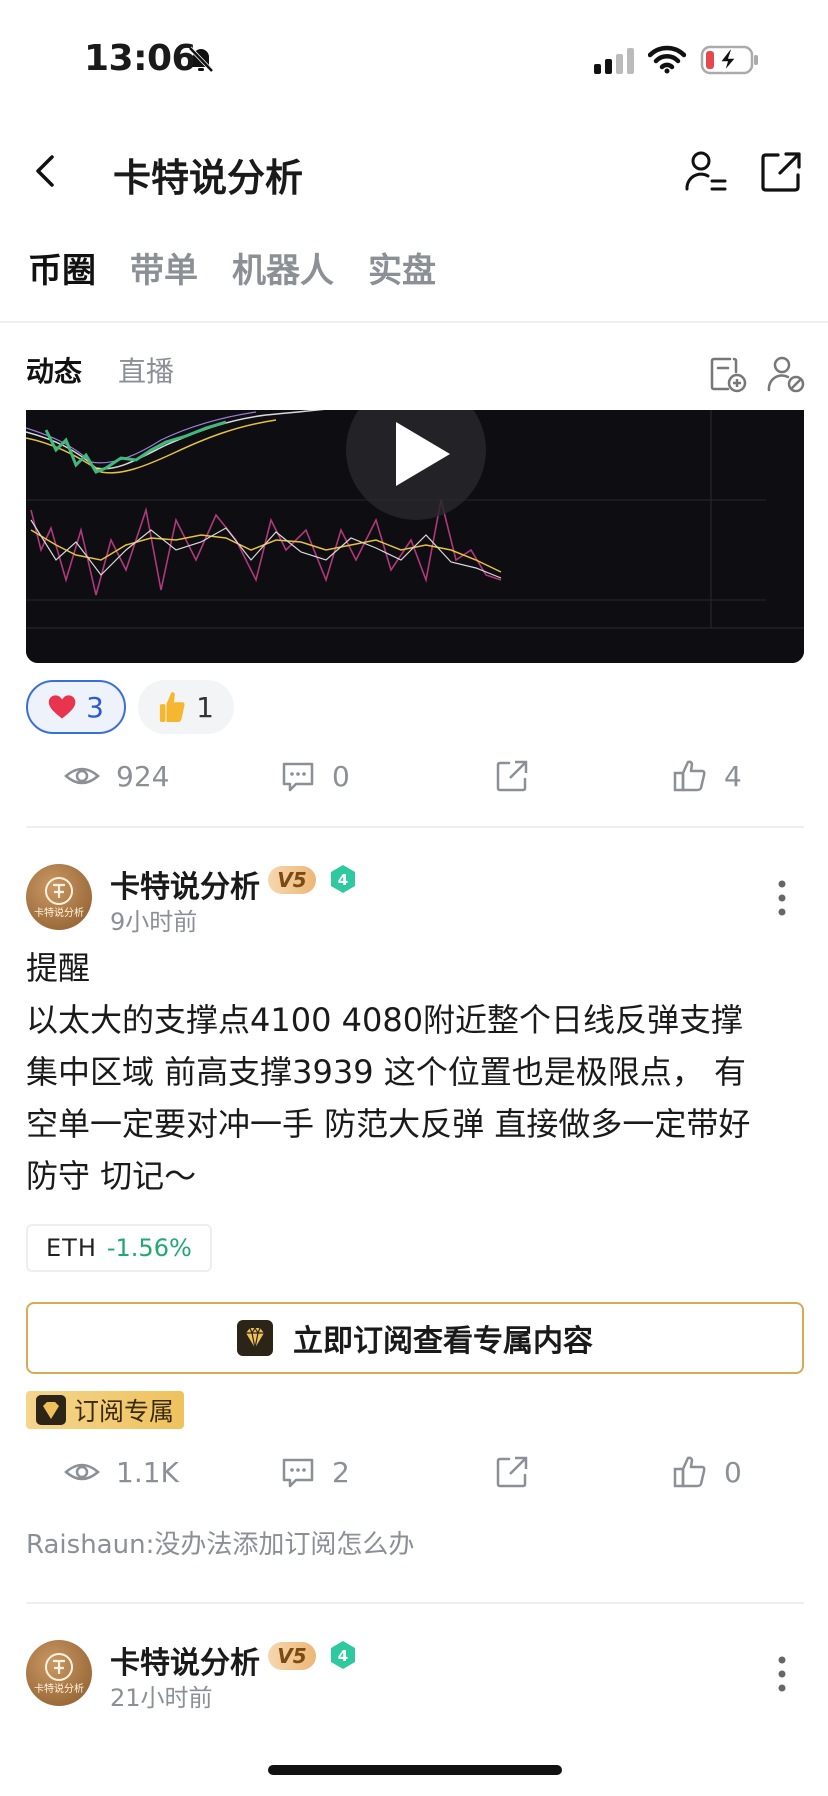 The height and width of the screenshot is (1796, 828). I want to click on cellular-signal-icon, so click(614, 61).